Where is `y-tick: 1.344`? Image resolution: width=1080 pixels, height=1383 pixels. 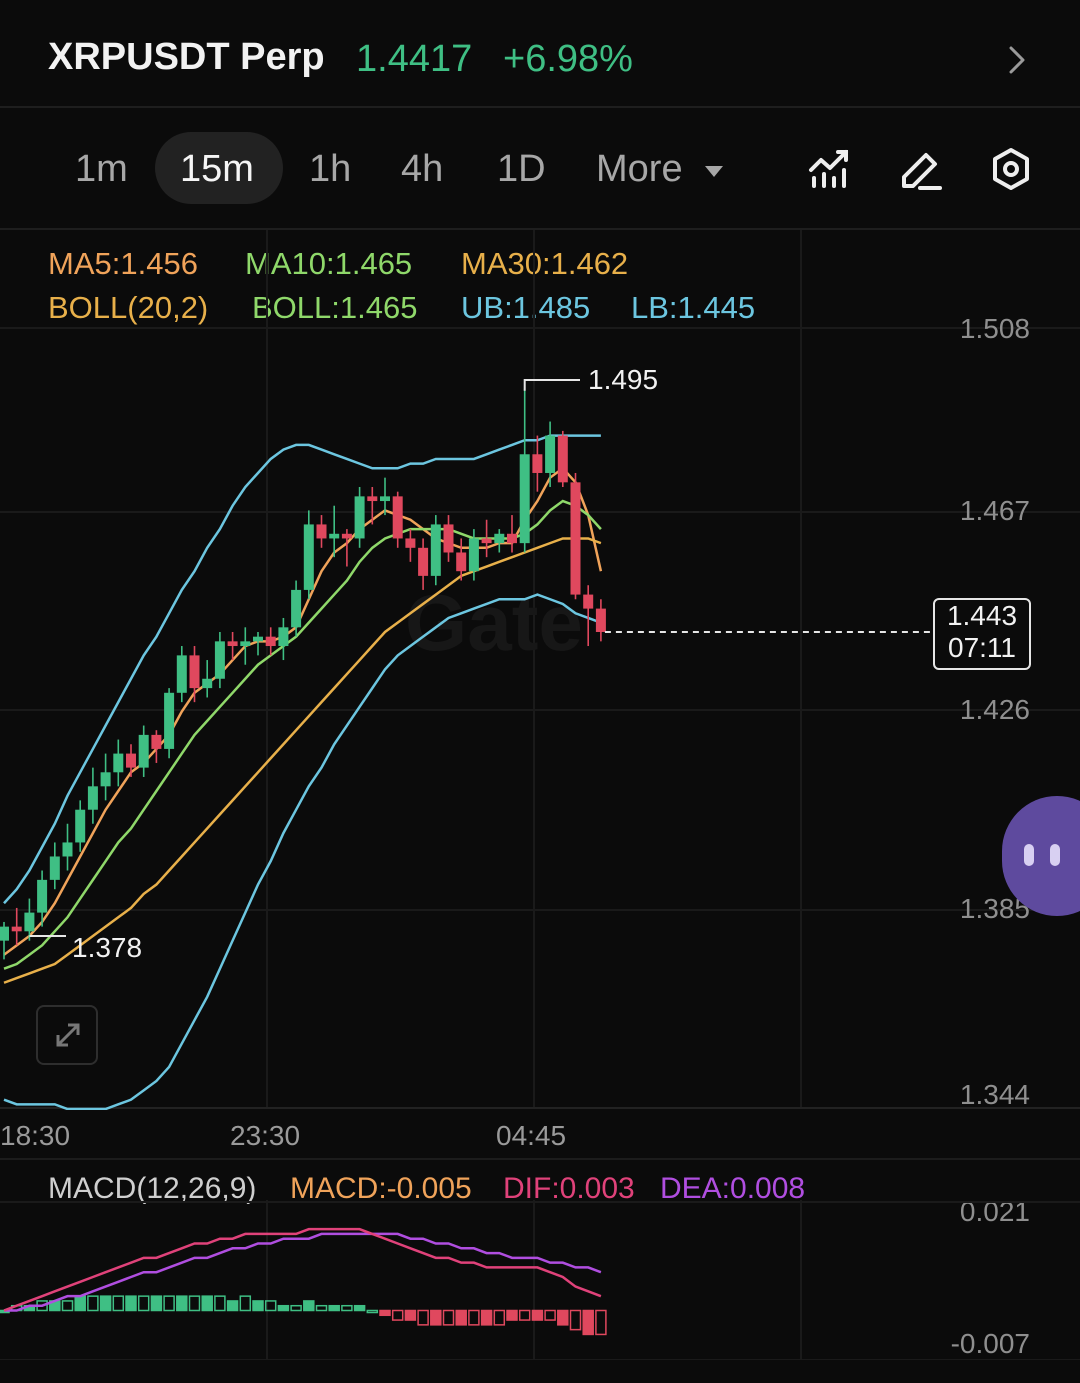 y-tick: 1.344 is located at coordinates (994, 1094).